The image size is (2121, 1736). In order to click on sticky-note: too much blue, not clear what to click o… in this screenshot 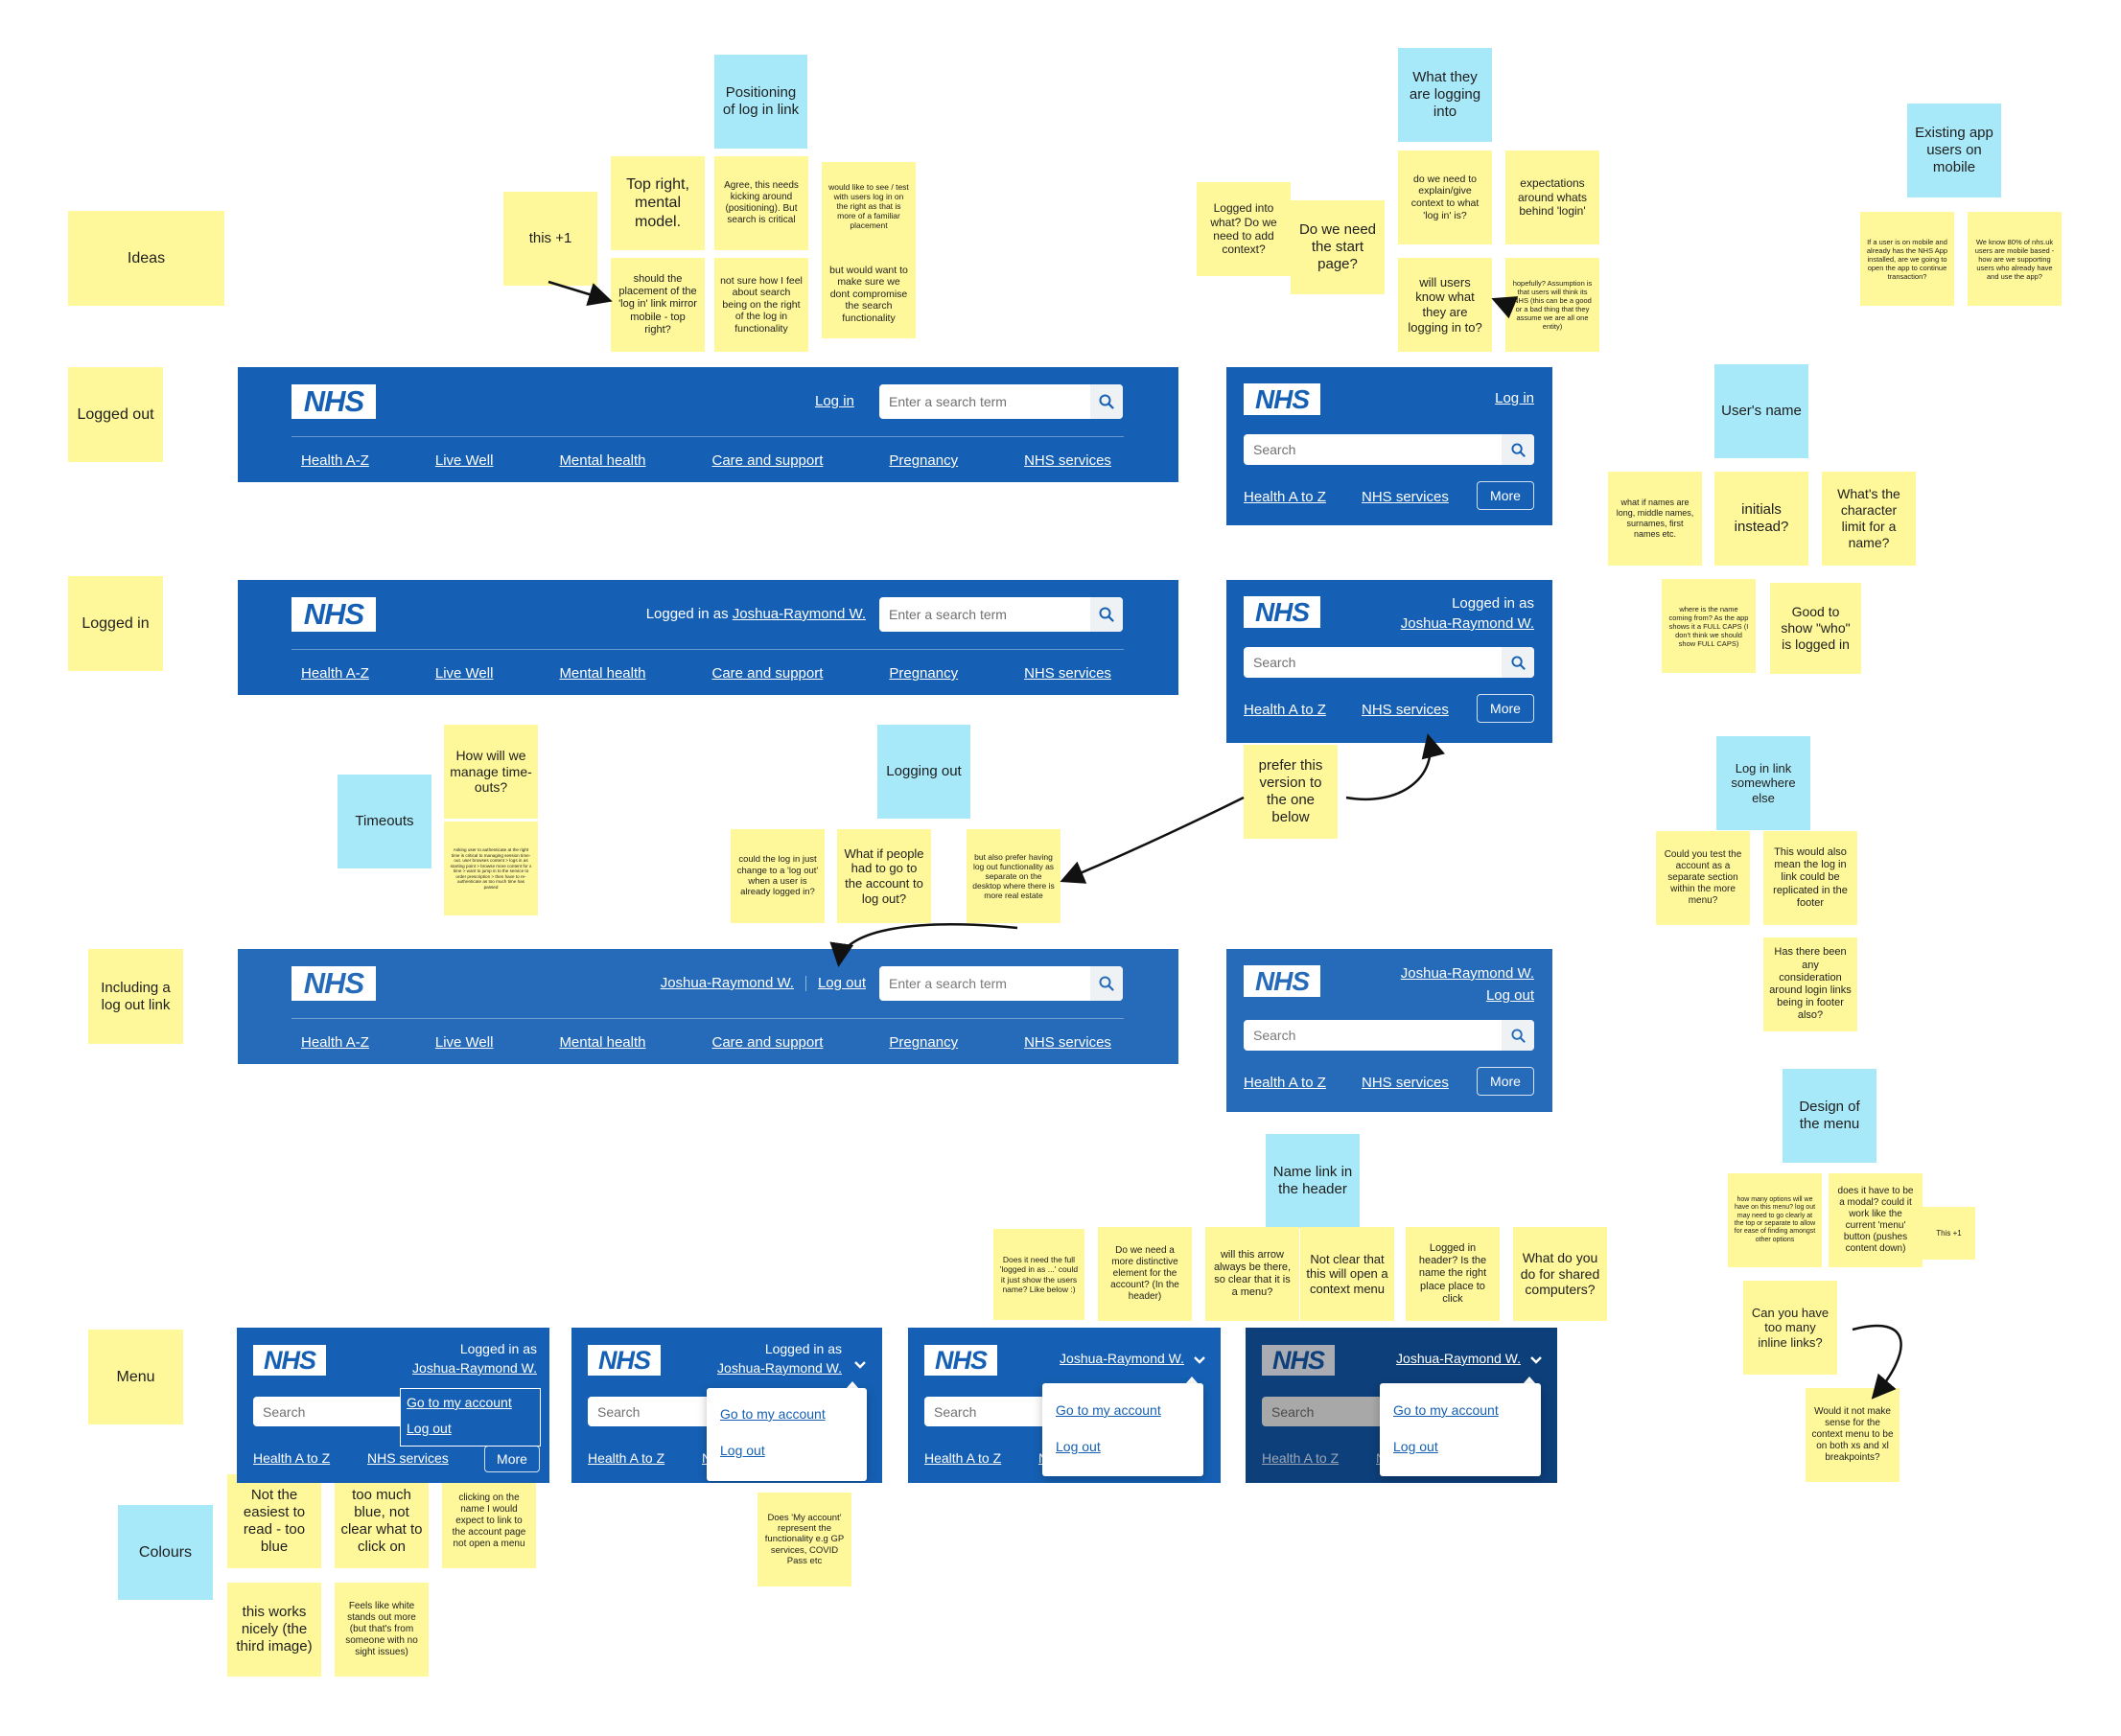, I will do `click(382, 1521)`.